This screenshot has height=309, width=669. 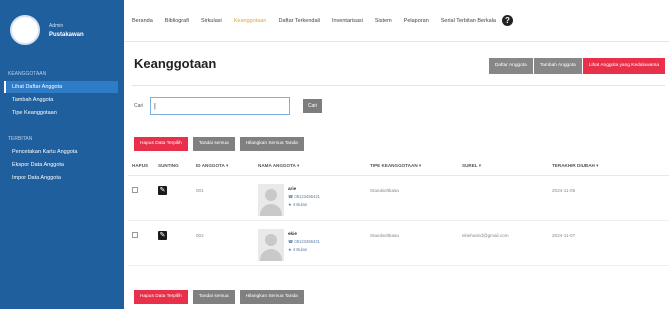 I want to click on nav-link-pelaporan: Pelaporan, so click(x=416, y=21).